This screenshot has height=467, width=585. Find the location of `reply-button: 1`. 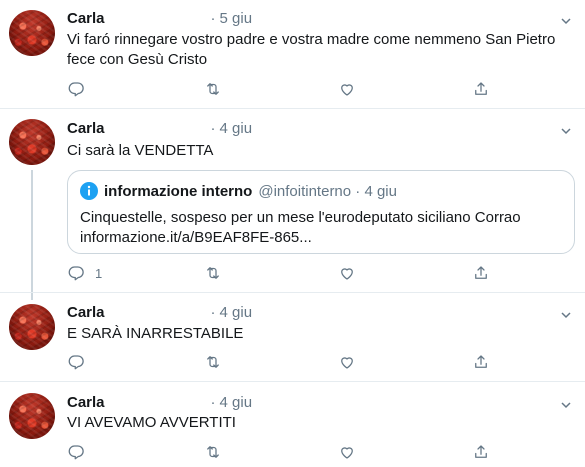

reply-button: 1 is located at coordinates (84, 273).